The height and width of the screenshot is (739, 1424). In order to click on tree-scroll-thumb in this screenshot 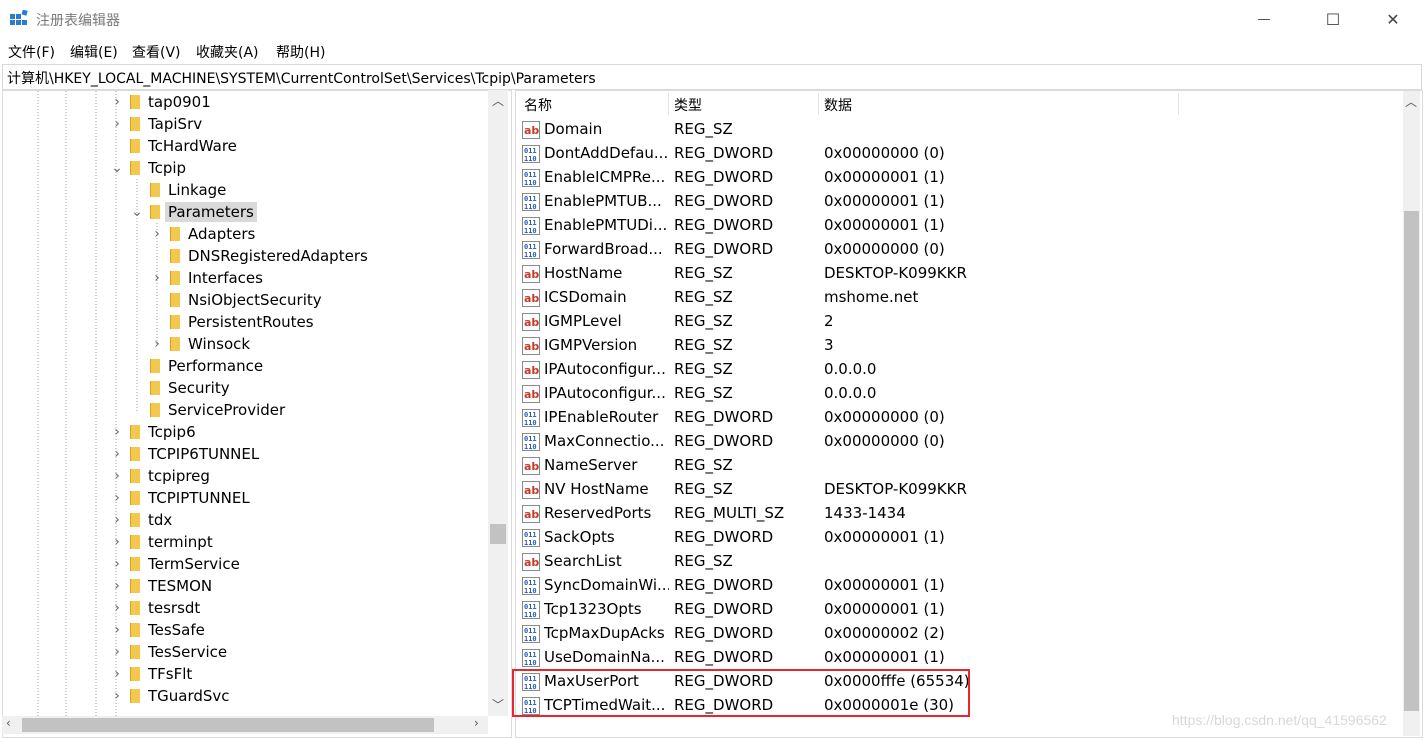, I will do `click(498, 534)`.